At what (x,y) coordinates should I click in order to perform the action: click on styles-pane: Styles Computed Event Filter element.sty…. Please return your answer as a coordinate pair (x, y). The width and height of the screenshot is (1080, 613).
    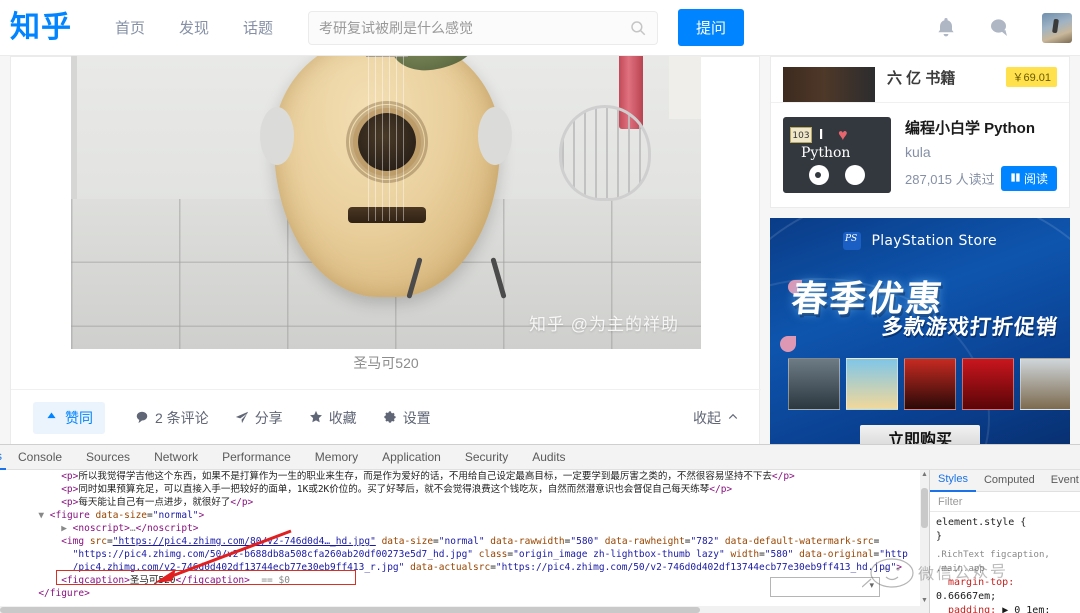
    Looking at the image, I should click on (1005, 541).